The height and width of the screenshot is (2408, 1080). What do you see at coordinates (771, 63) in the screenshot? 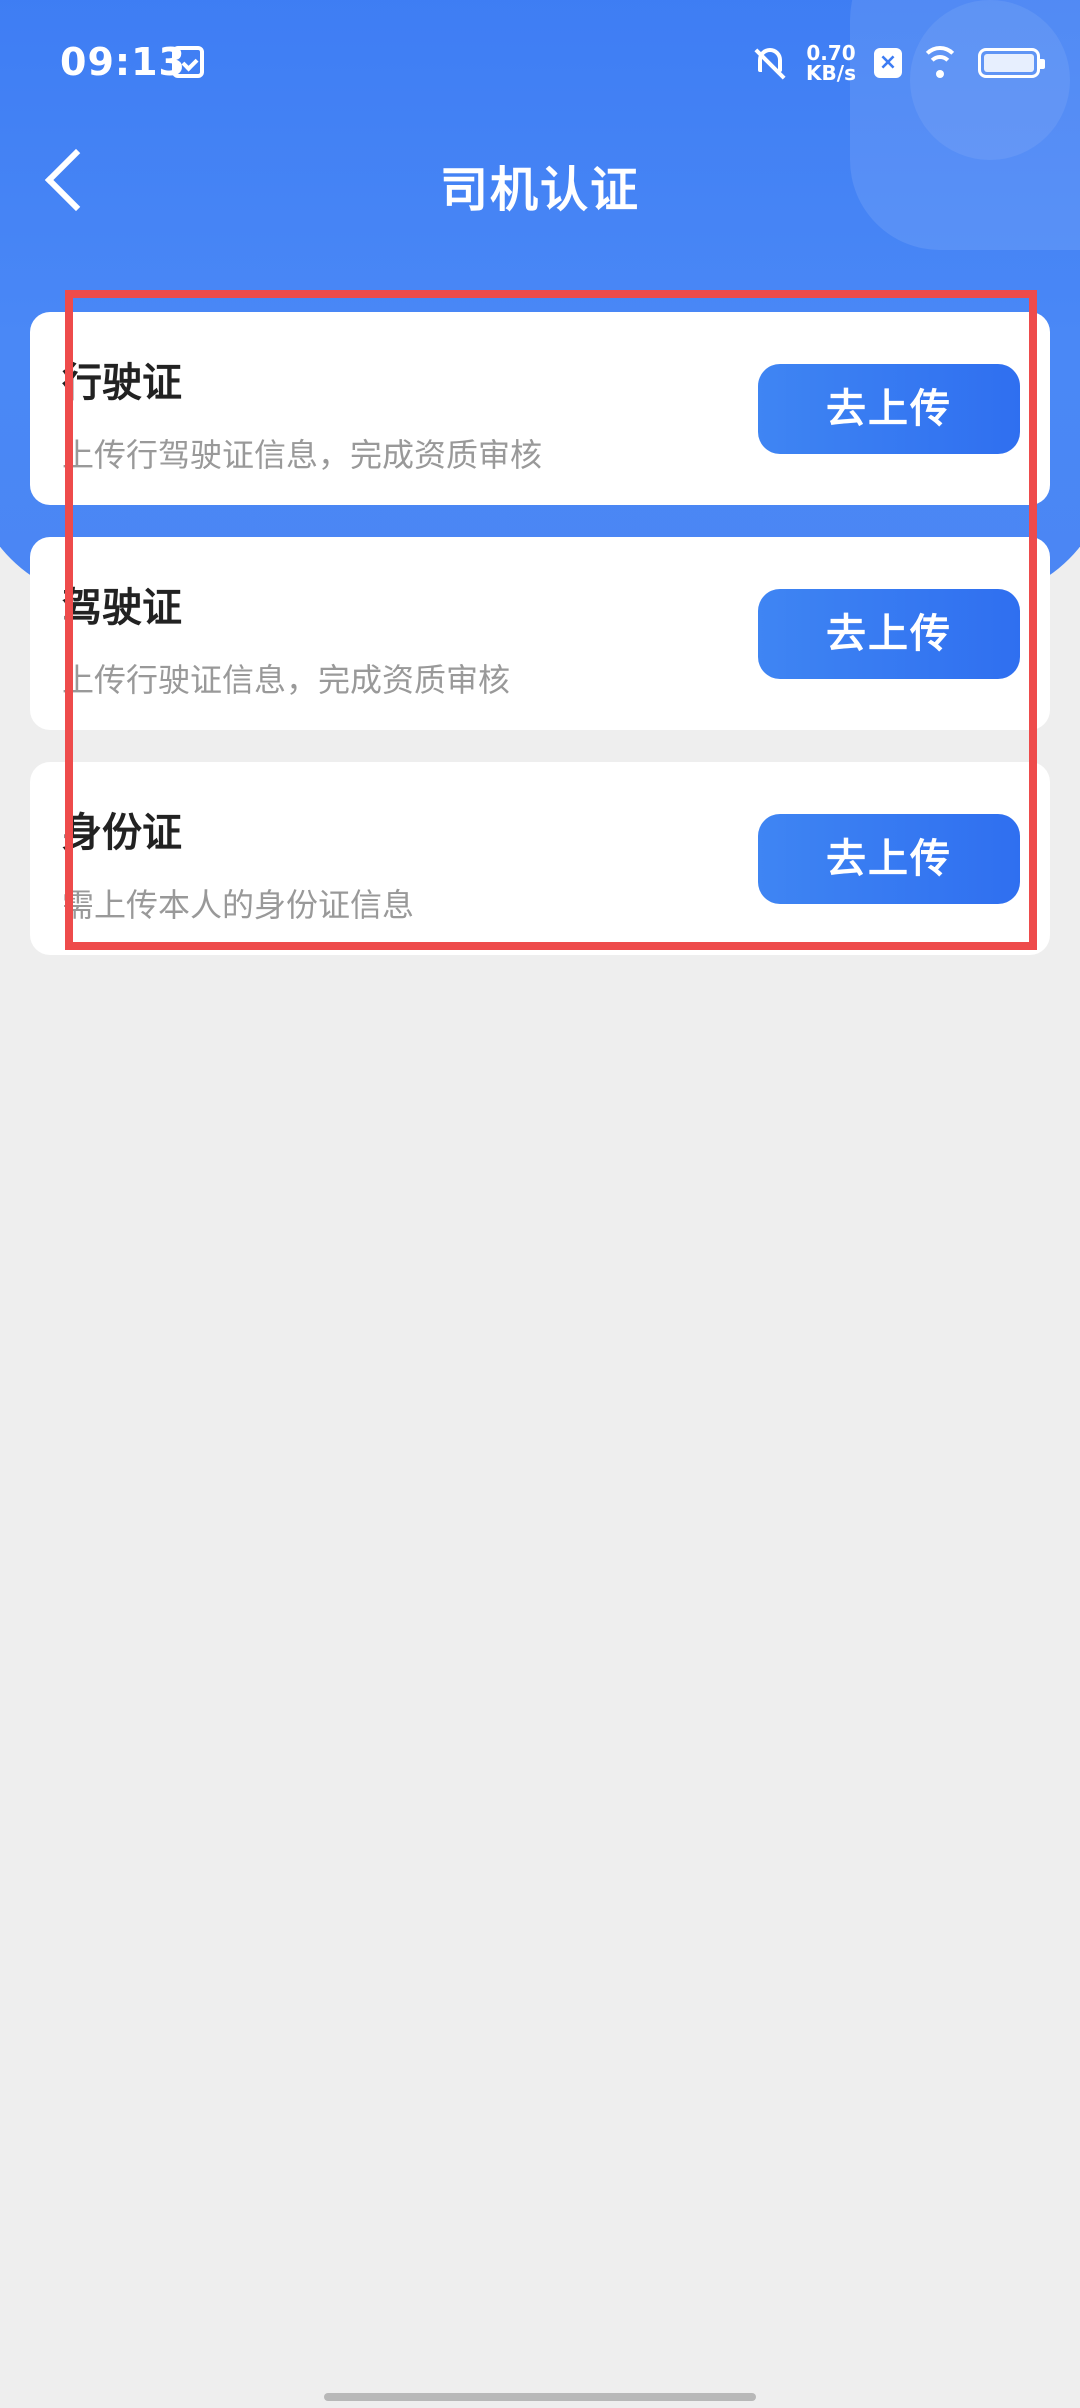
I see `mute-icon` at bounding box center [771, 63].